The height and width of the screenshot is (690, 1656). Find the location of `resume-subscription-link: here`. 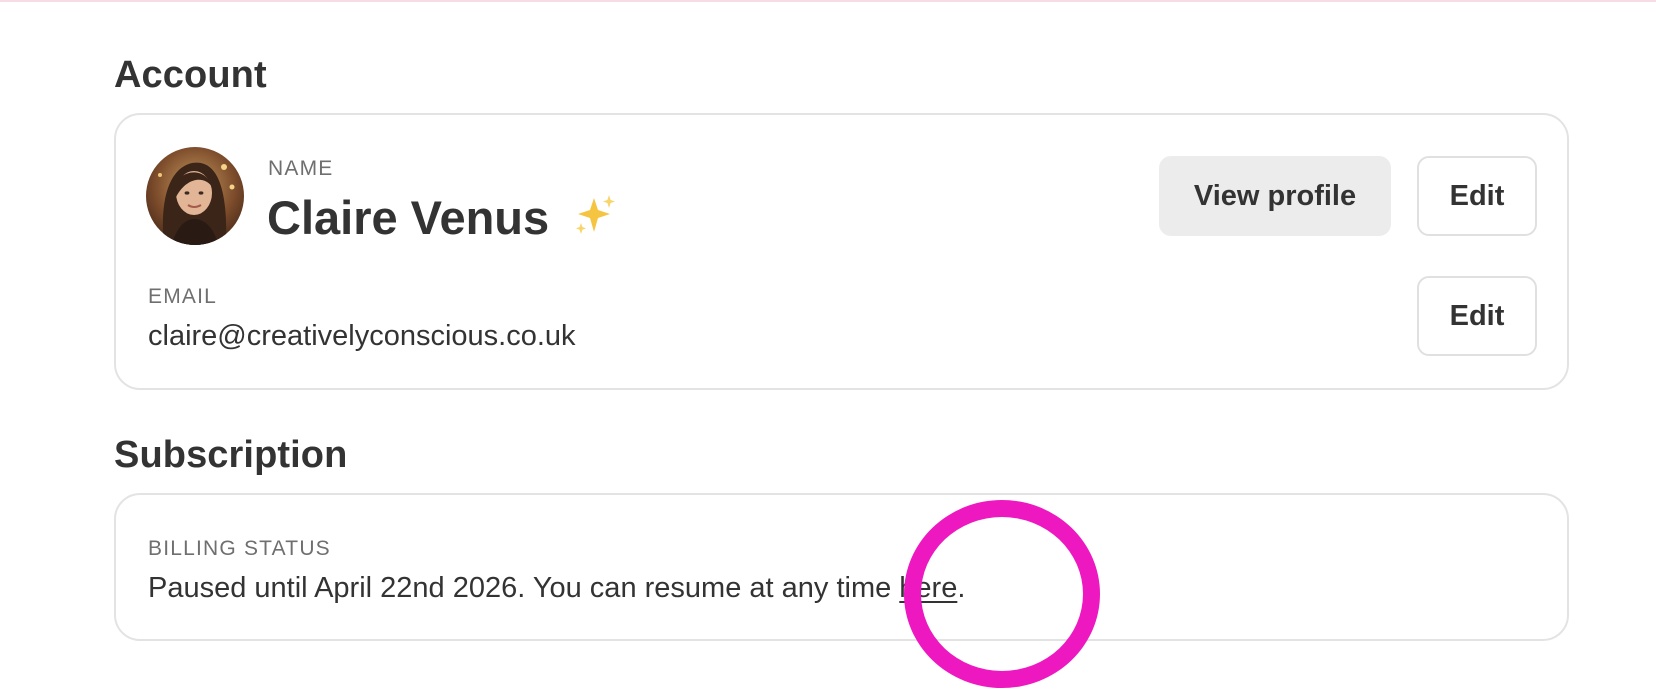

resume-subscription-link: here is located at coordinates (928, 588).